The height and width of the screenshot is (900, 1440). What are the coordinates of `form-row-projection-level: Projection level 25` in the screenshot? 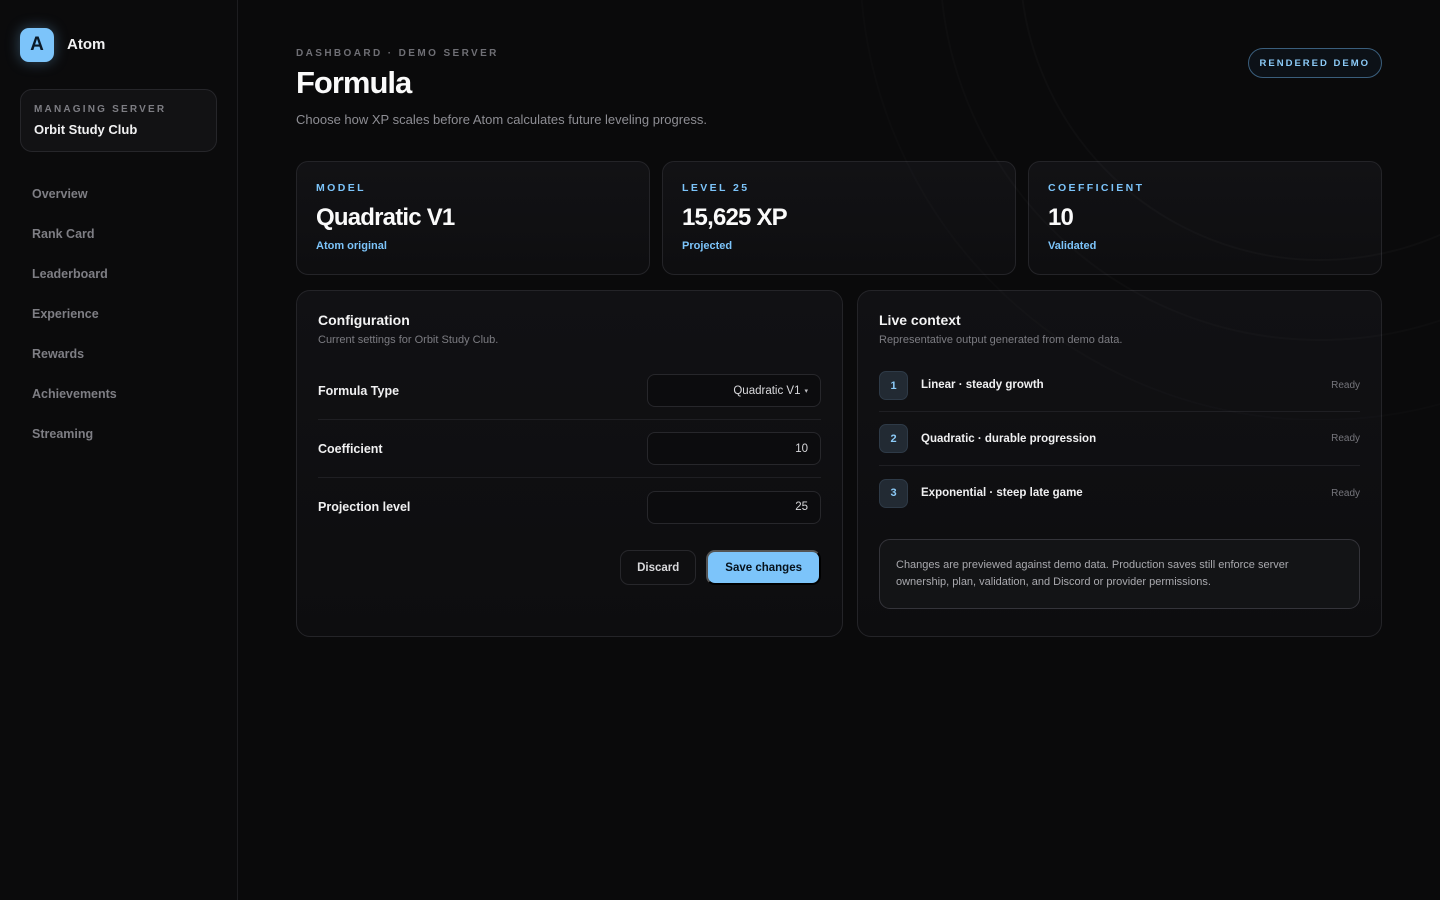 It's located at (569, 507).